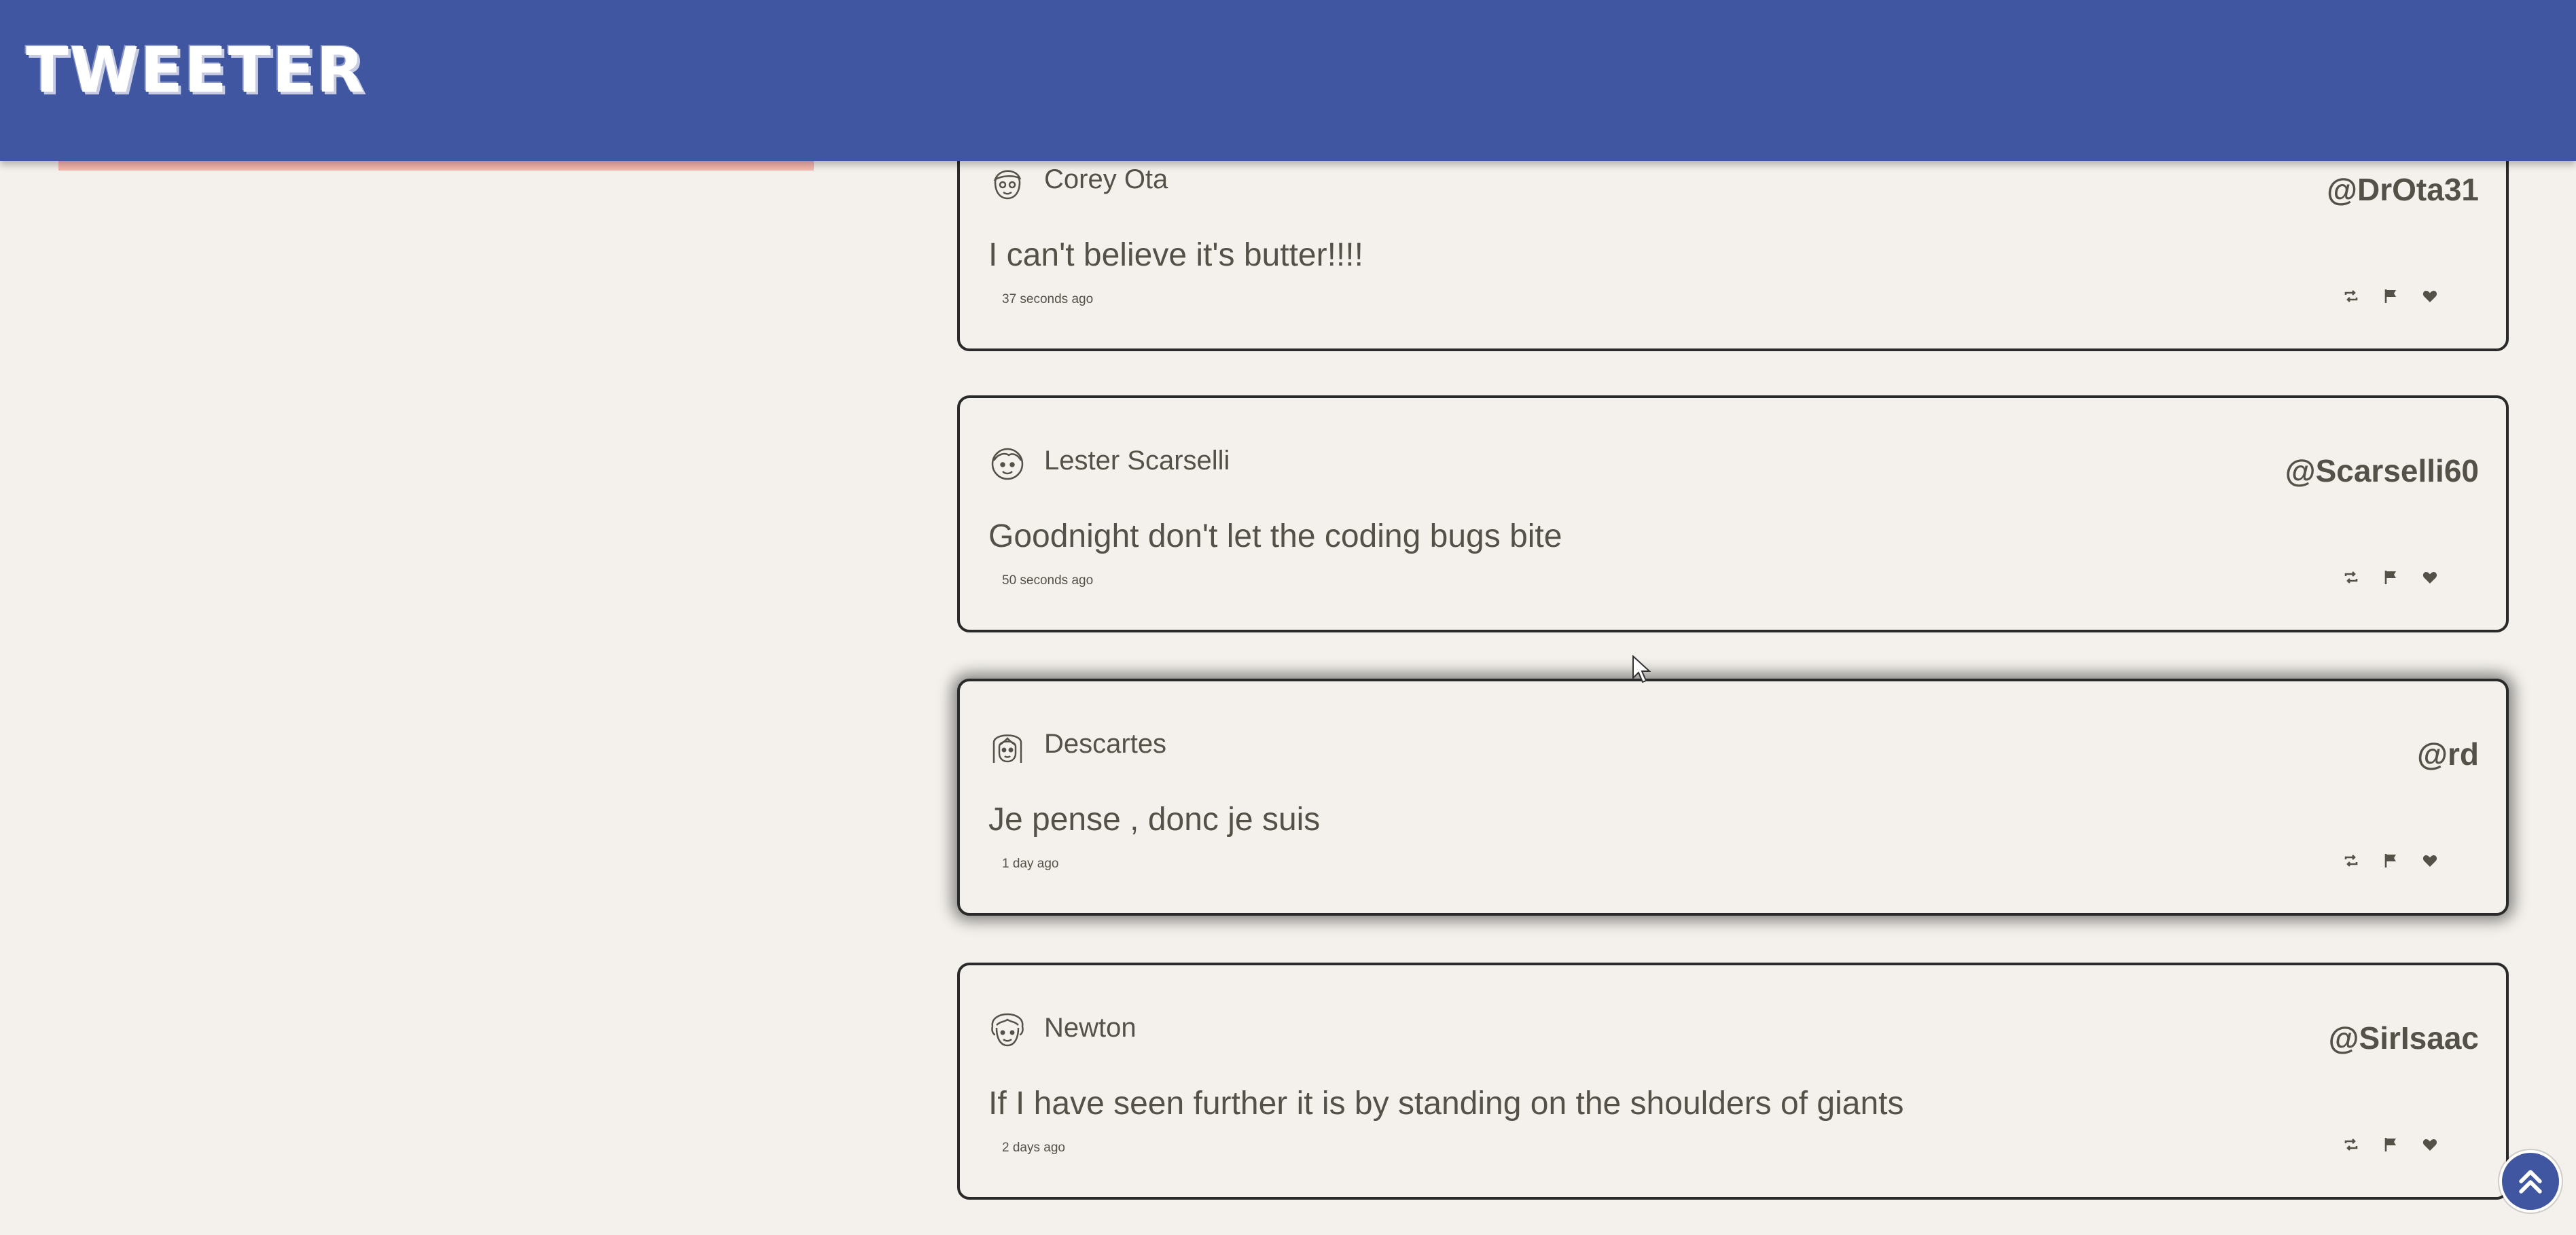 This screenshot has height=1235, width=2576. I want to click on tweet-timestamp: 37 seconds ago, so click(1048, 299).